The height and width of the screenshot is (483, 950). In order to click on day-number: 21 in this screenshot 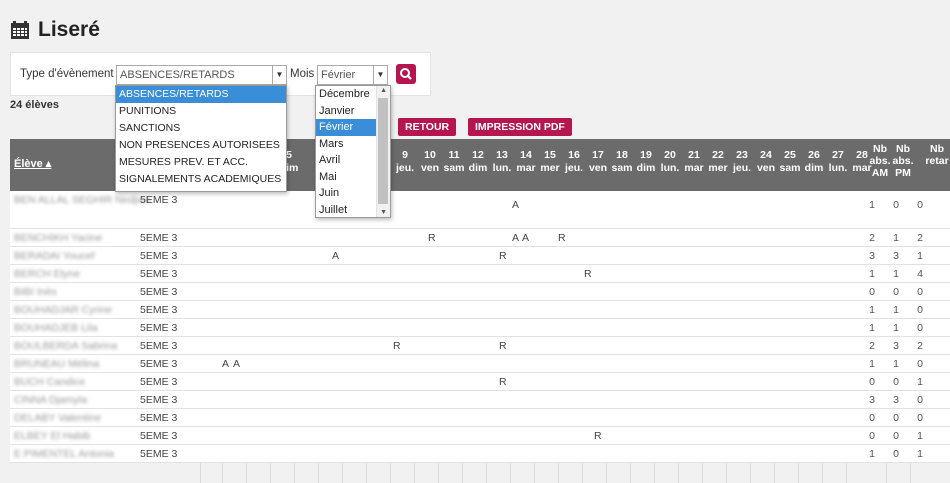, I will do `click(694, 155)`.